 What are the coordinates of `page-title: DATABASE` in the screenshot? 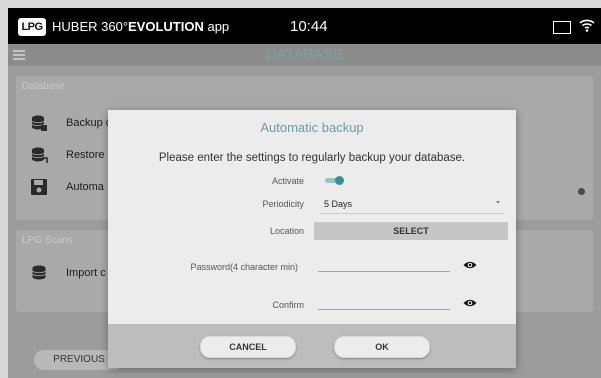 It's located at (304, 54).